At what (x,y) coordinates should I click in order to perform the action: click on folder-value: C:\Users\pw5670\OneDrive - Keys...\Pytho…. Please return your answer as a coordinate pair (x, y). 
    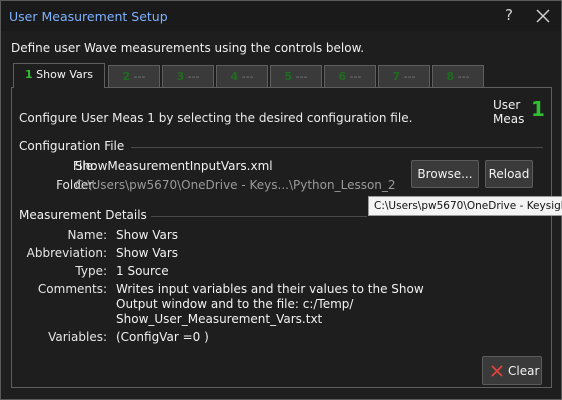
    Looking at the image, I should click on (235, 185).